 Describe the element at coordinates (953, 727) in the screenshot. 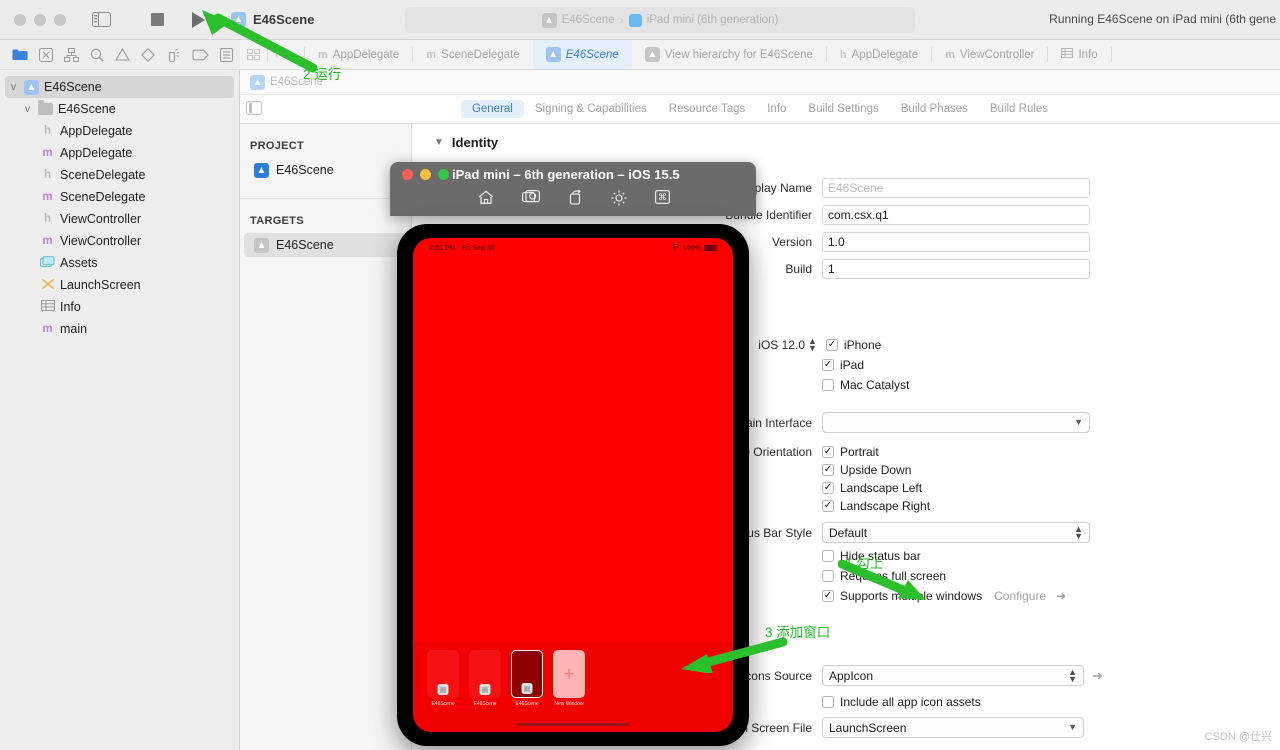

I see `launch-screen-file-select: LaunchScreen ▼` at that location.